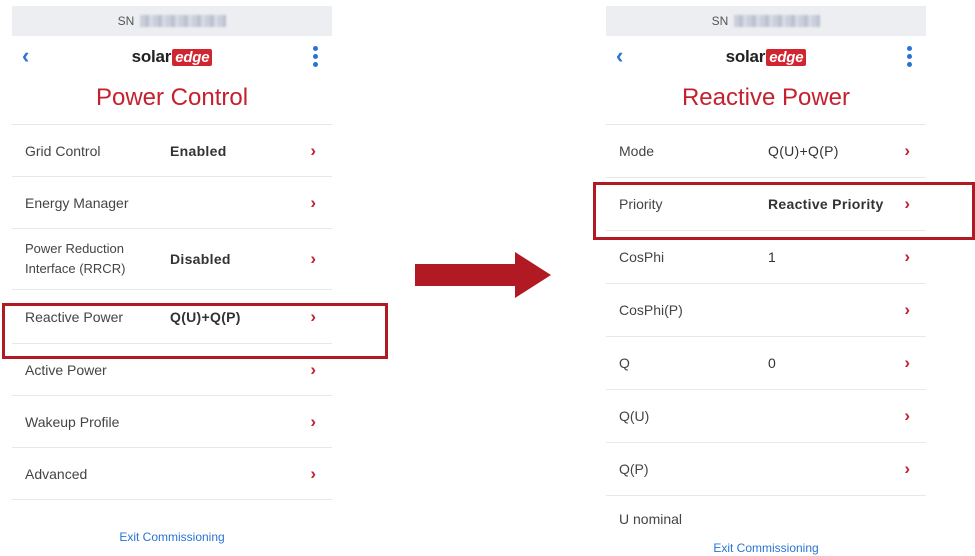 The image size is (975, 556). I want to click on row-label: Q(U), so click(634, 416).